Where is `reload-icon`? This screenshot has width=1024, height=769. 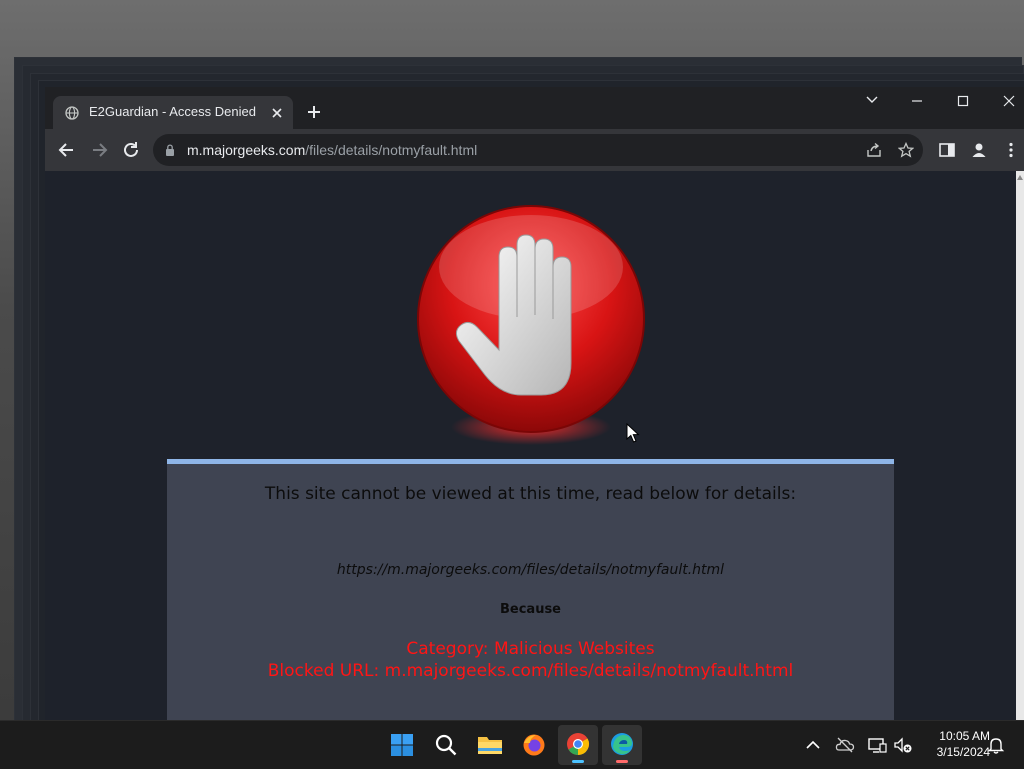
reload-icon is located at coordinates (131, 150).